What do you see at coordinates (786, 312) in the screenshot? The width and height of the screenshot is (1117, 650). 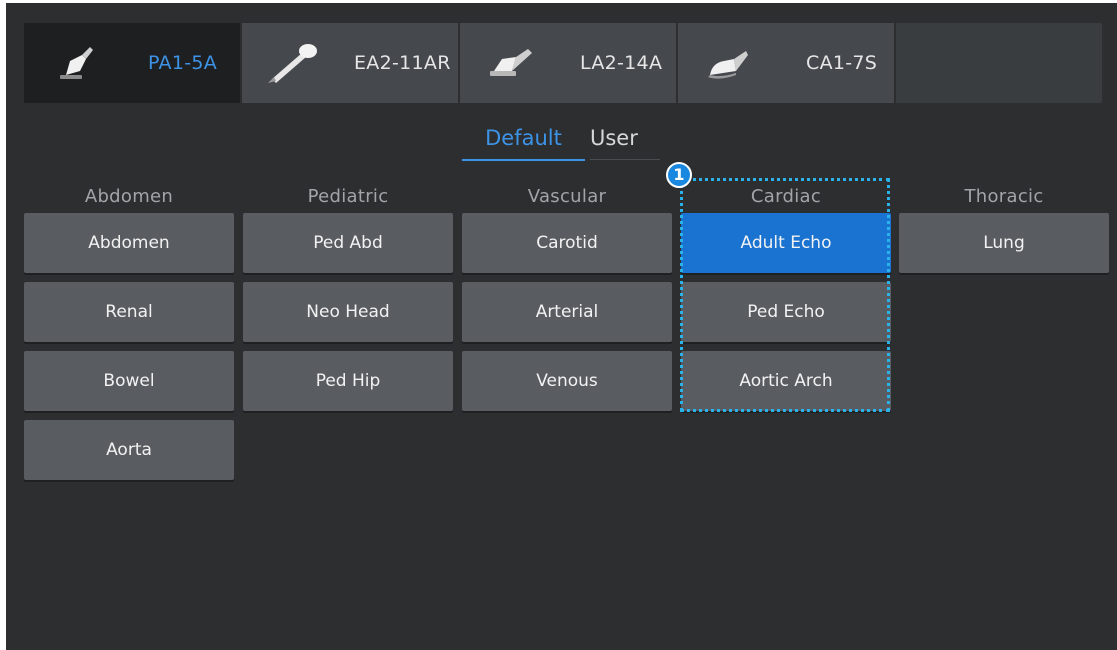 I see `preset-button-ped-echo: Ped Echo` at bounding box center [786, 312].